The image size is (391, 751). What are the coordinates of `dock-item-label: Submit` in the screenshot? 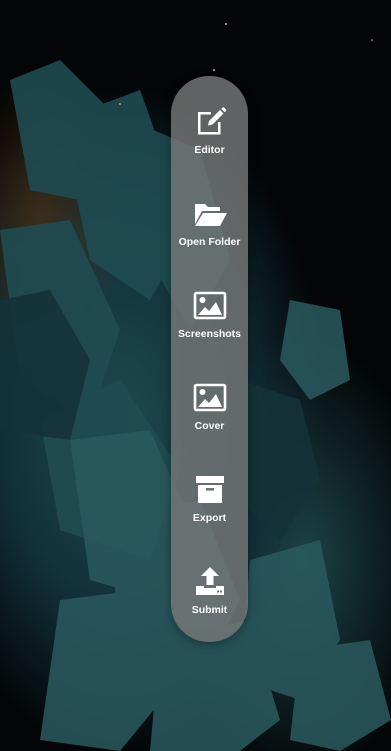 It's located at (209, 610).